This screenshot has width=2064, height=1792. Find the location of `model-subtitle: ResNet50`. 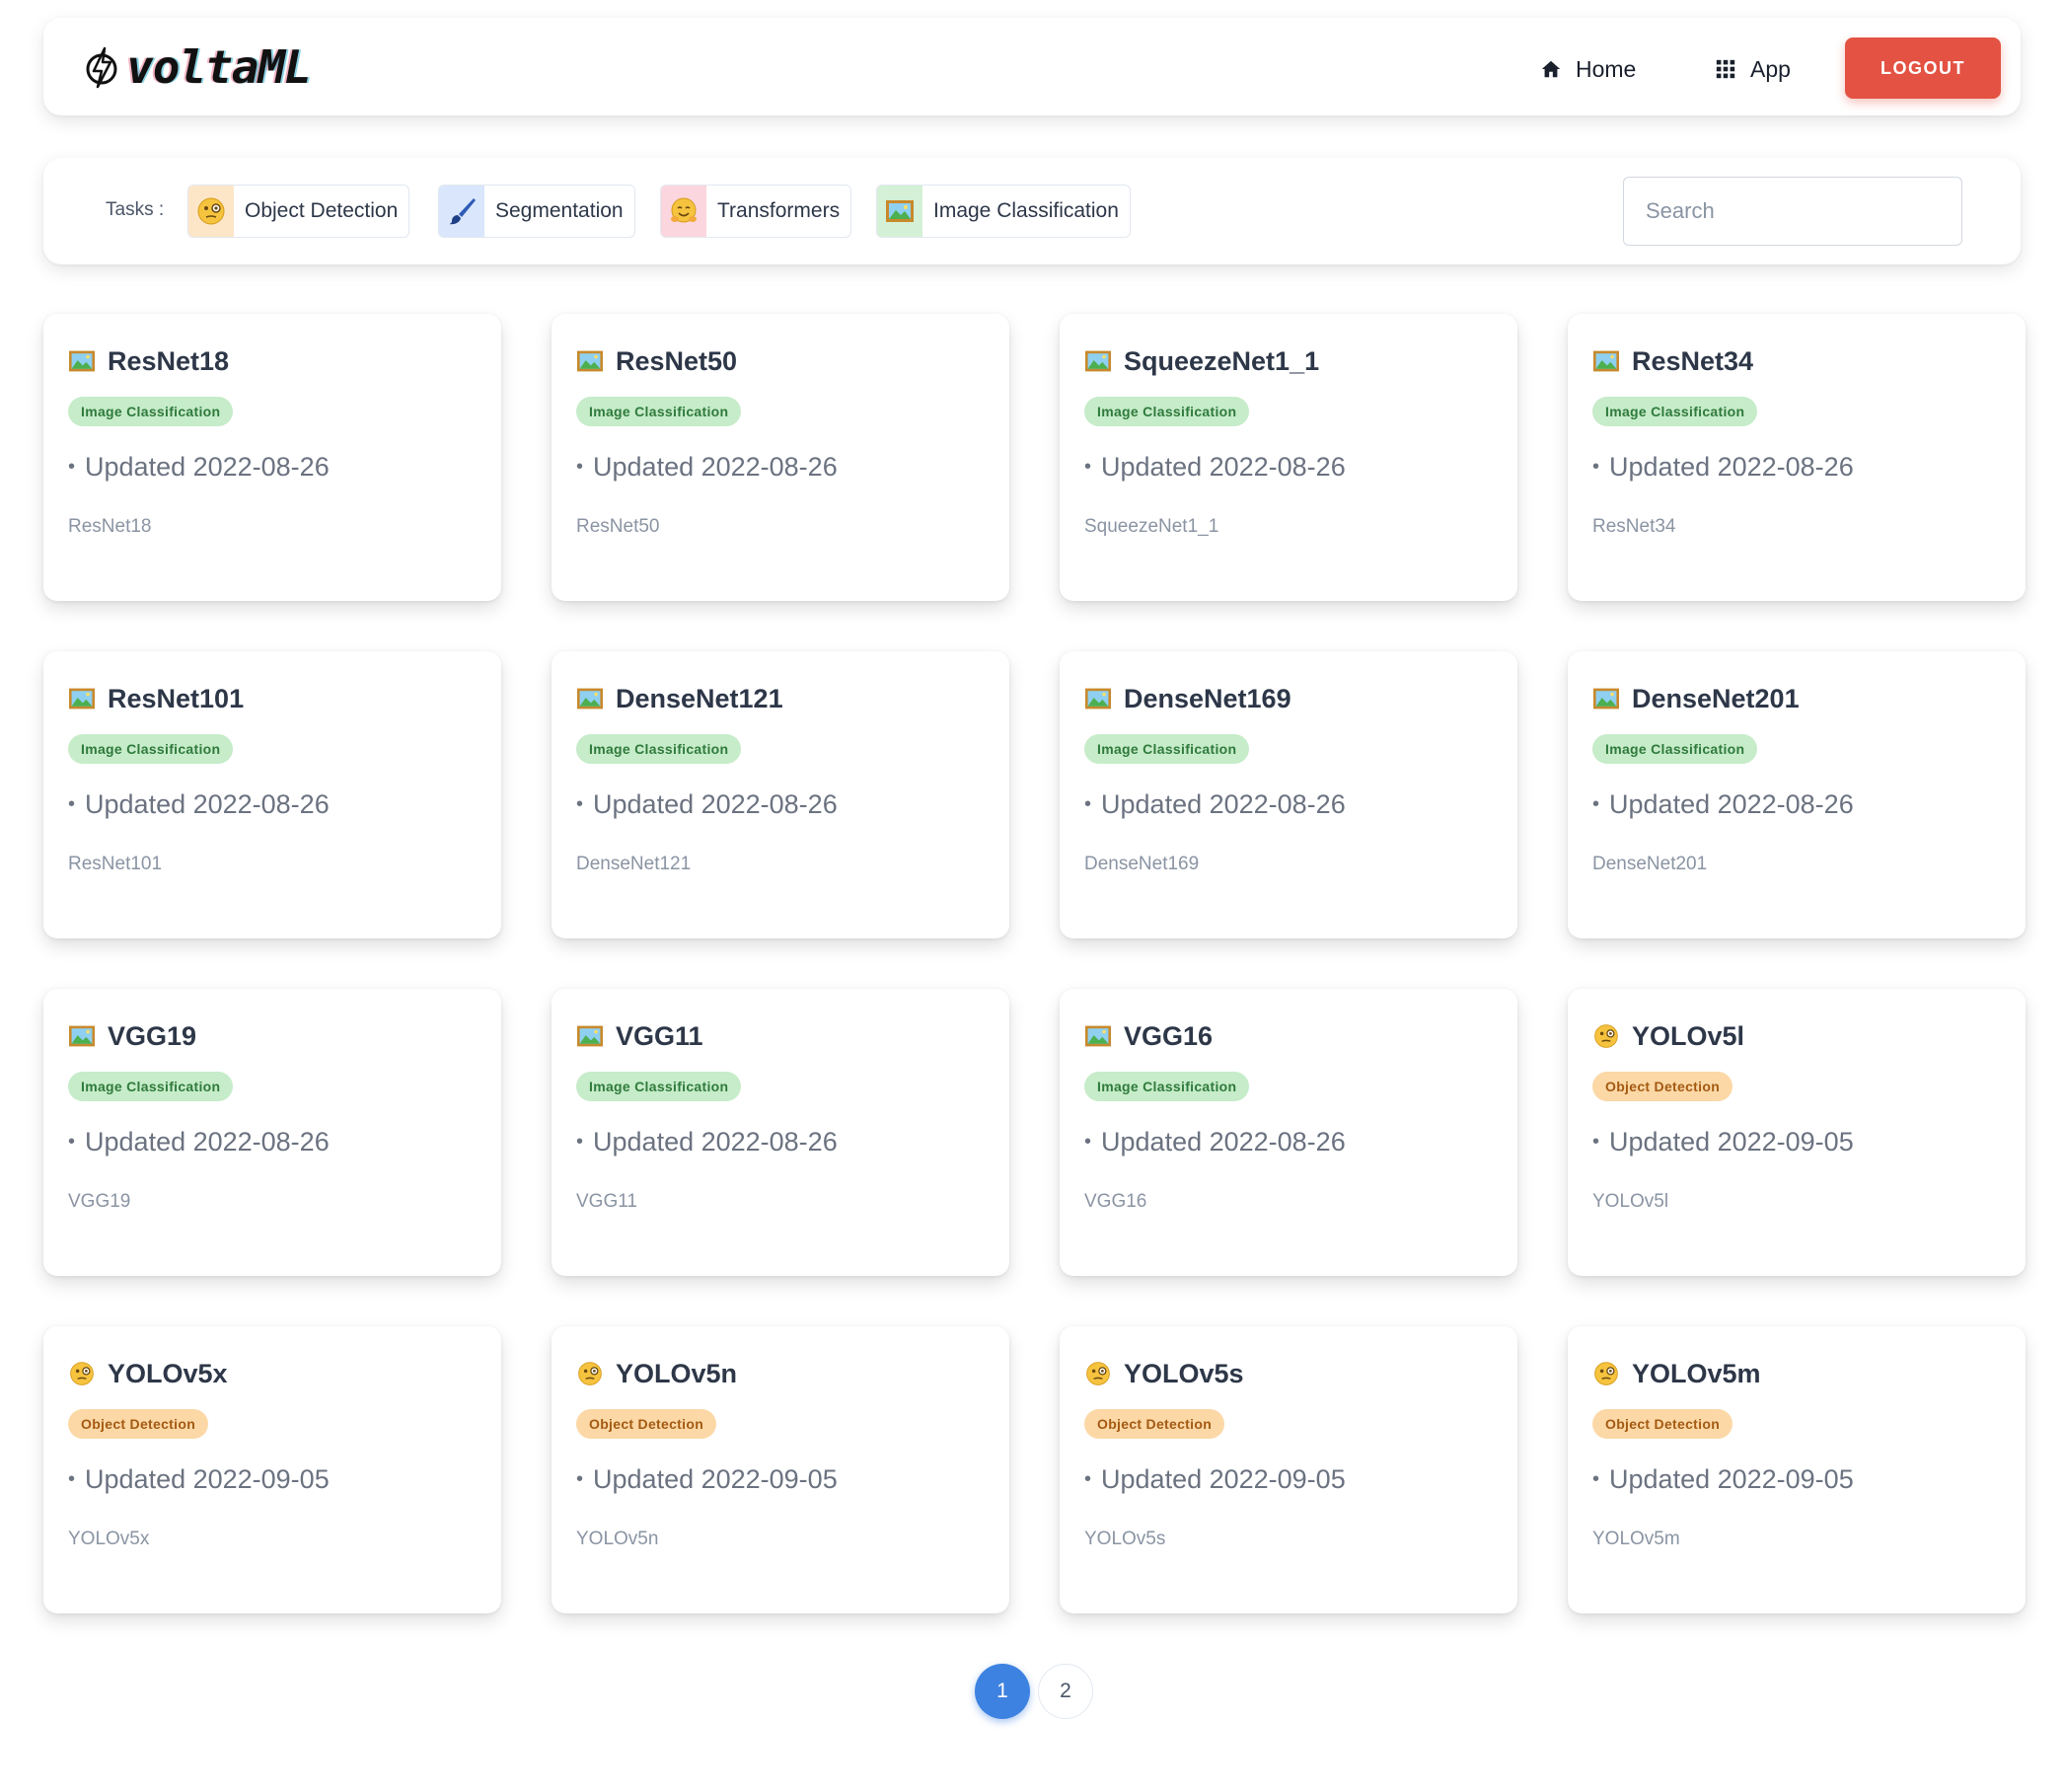

model-subtitle: ResNet50 is located at coordinates (618, 526).